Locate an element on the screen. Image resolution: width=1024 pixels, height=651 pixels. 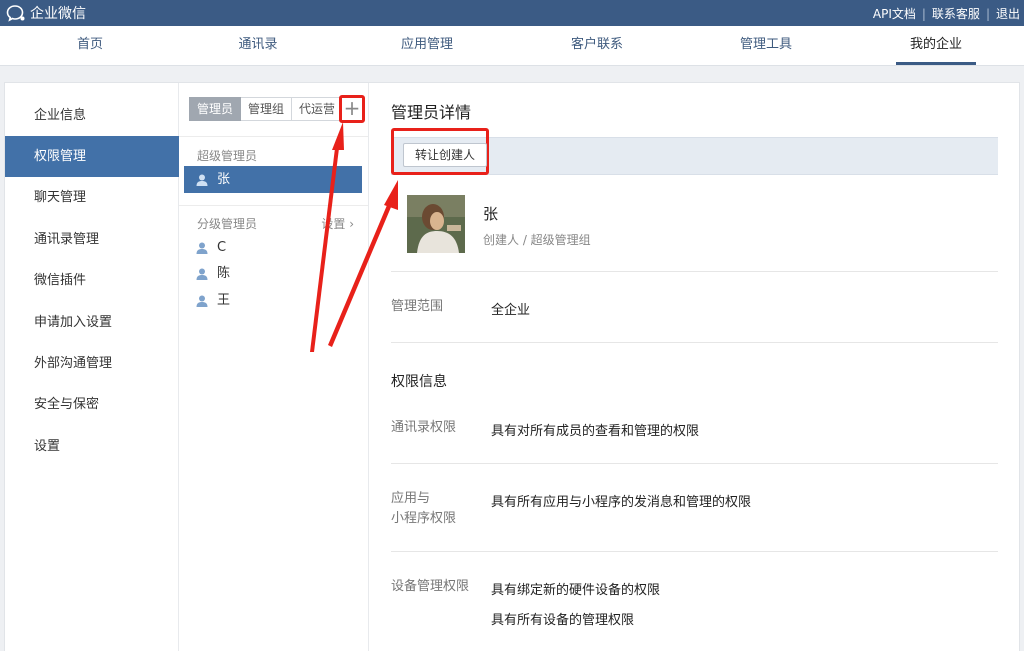
devices-permission-label: 设备管理权限 is located at coordinates (430, 586).